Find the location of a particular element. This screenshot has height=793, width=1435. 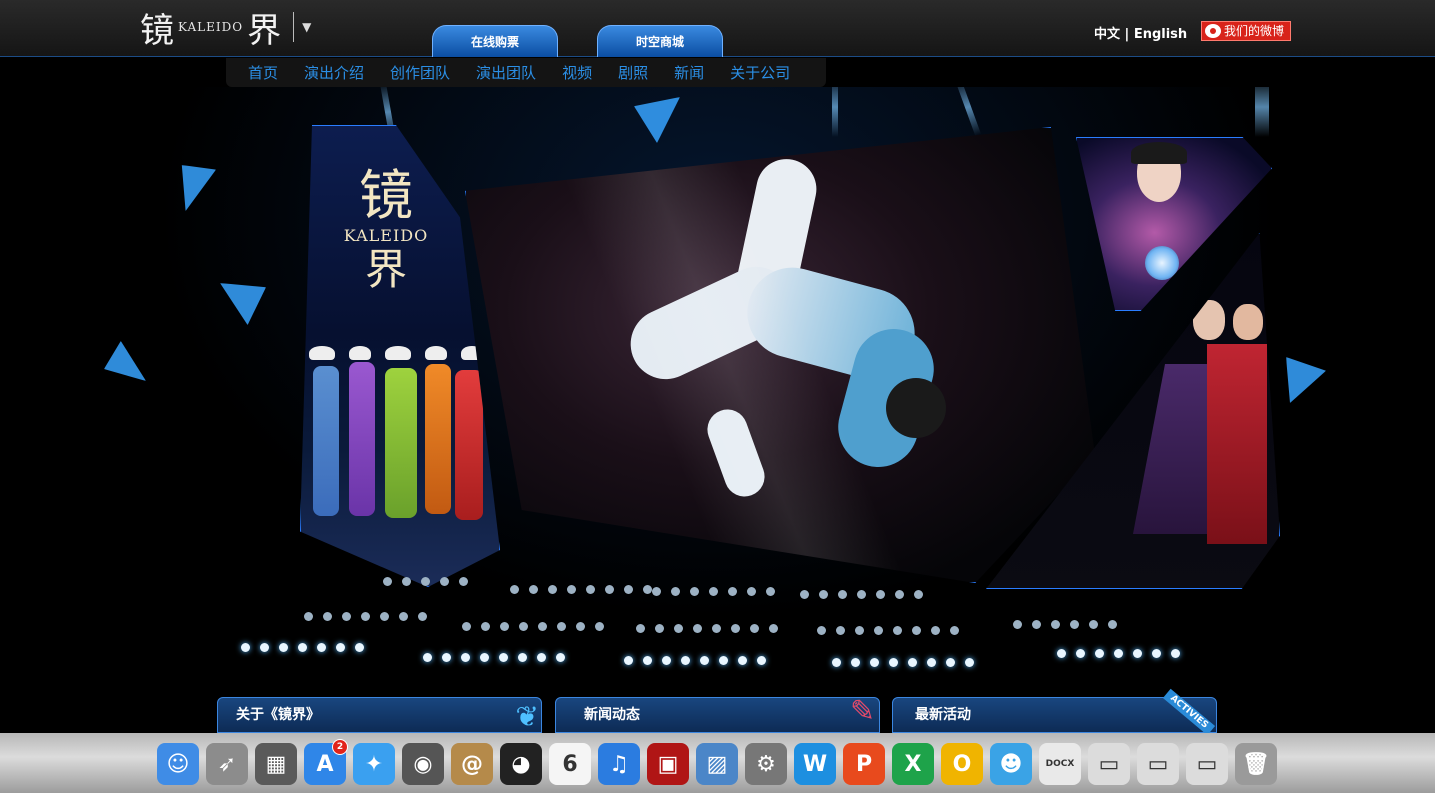

weibo-icon is located at coordinates (1213, 31).